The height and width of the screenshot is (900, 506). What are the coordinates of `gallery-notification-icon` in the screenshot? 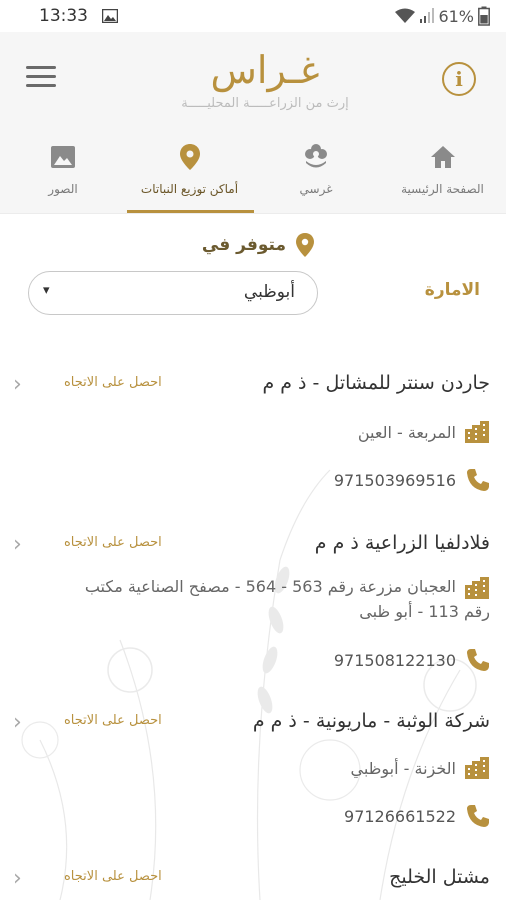 It's located at (110, 17).